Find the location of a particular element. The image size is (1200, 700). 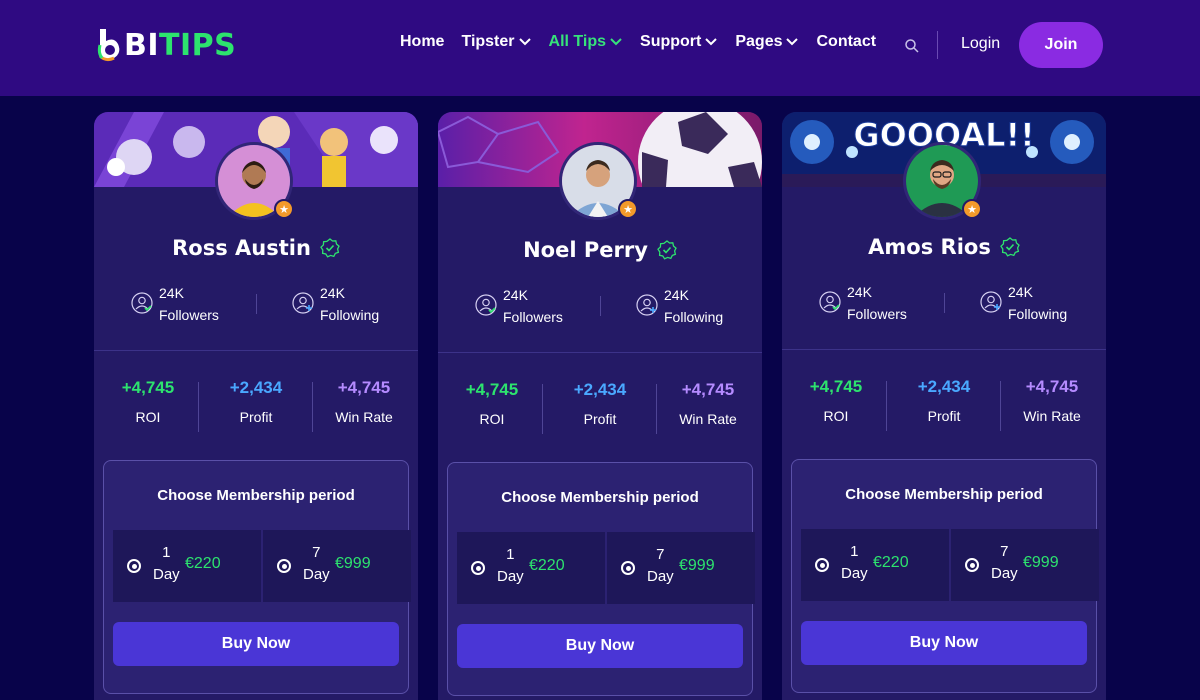

nav-all-tips: All Tips is located at coordinates (586, 42).